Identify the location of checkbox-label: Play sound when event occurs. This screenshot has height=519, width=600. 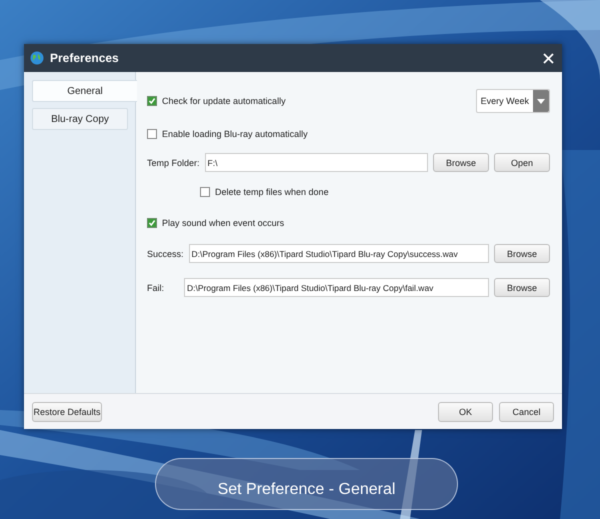
(223, 223).